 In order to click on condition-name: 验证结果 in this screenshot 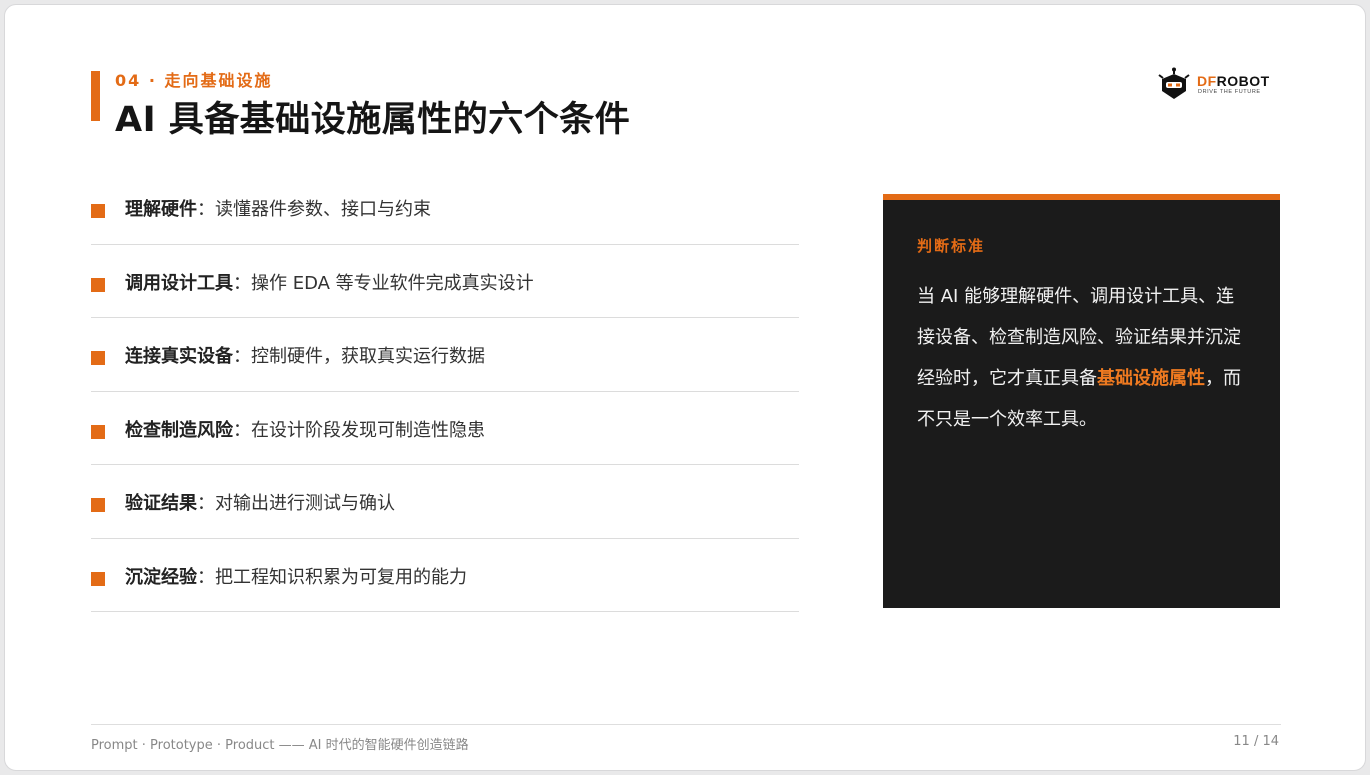, I will do `click(161, 503)`.